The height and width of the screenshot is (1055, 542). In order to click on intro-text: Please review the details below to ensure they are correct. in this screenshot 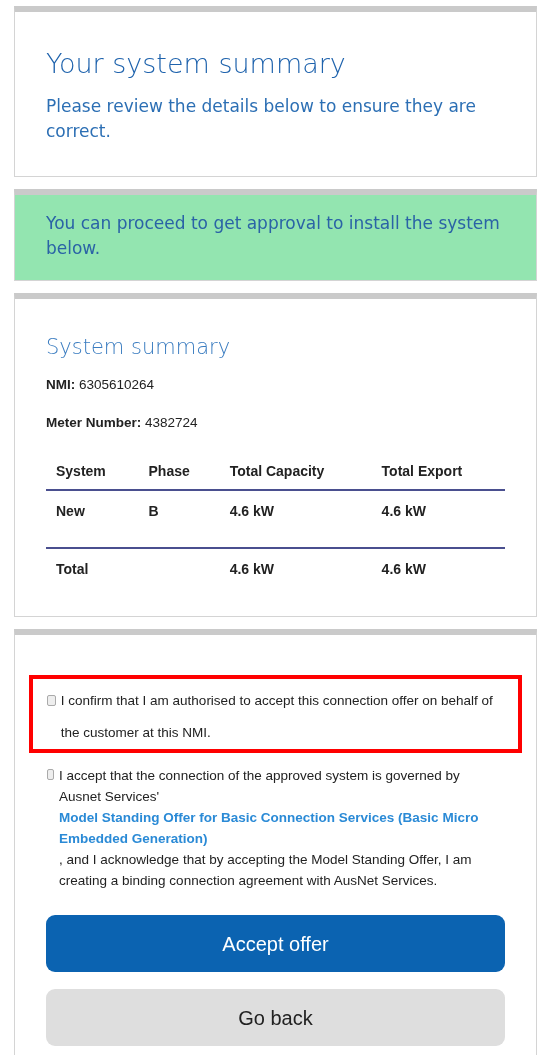, I will do `click(261, 119)`.